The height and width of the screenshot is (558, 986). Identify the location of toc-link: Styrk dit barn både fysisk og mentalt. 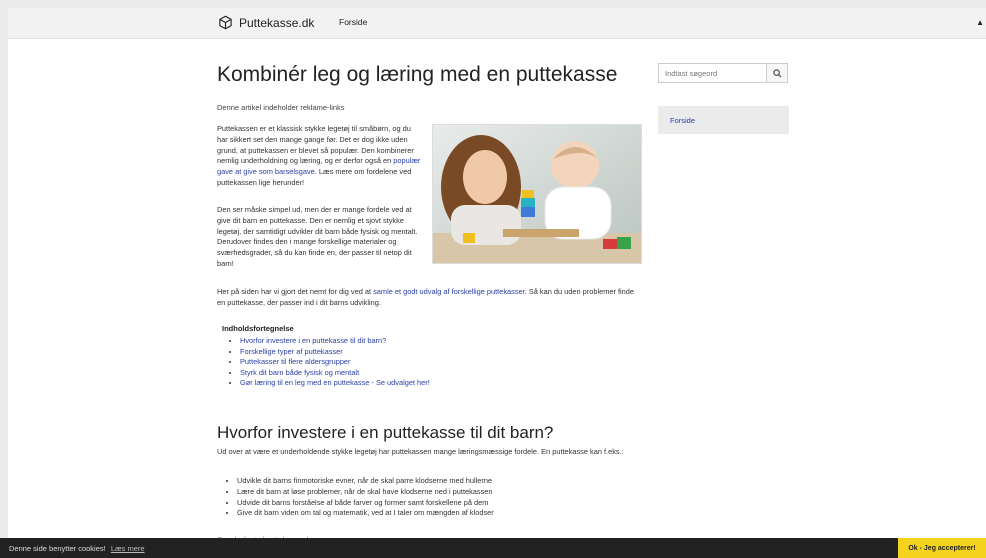
(299, 372).